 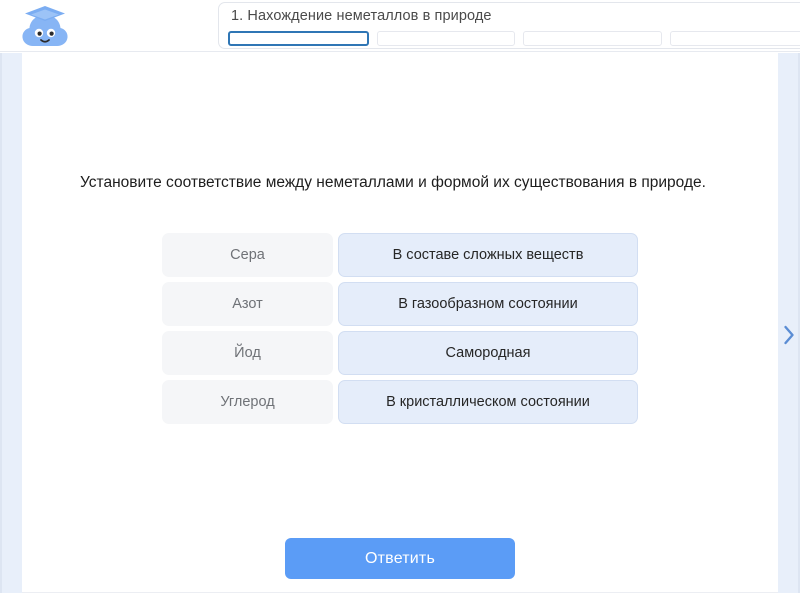 I want to click on pair-row: Углерод В кристаллическом состоянии, so click(x=400, y=402).